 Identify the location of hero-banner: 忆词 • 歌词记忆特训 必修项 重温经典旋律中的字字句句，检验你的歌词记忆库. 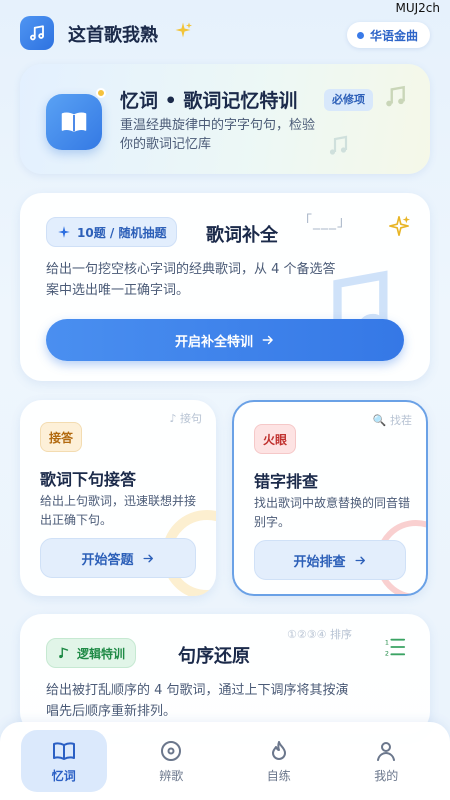
(225, 119).